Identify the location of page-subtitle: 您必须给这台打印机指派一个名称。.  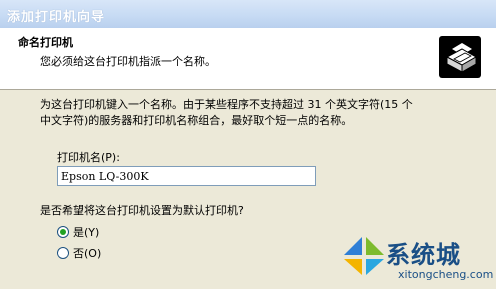
(128, 61).